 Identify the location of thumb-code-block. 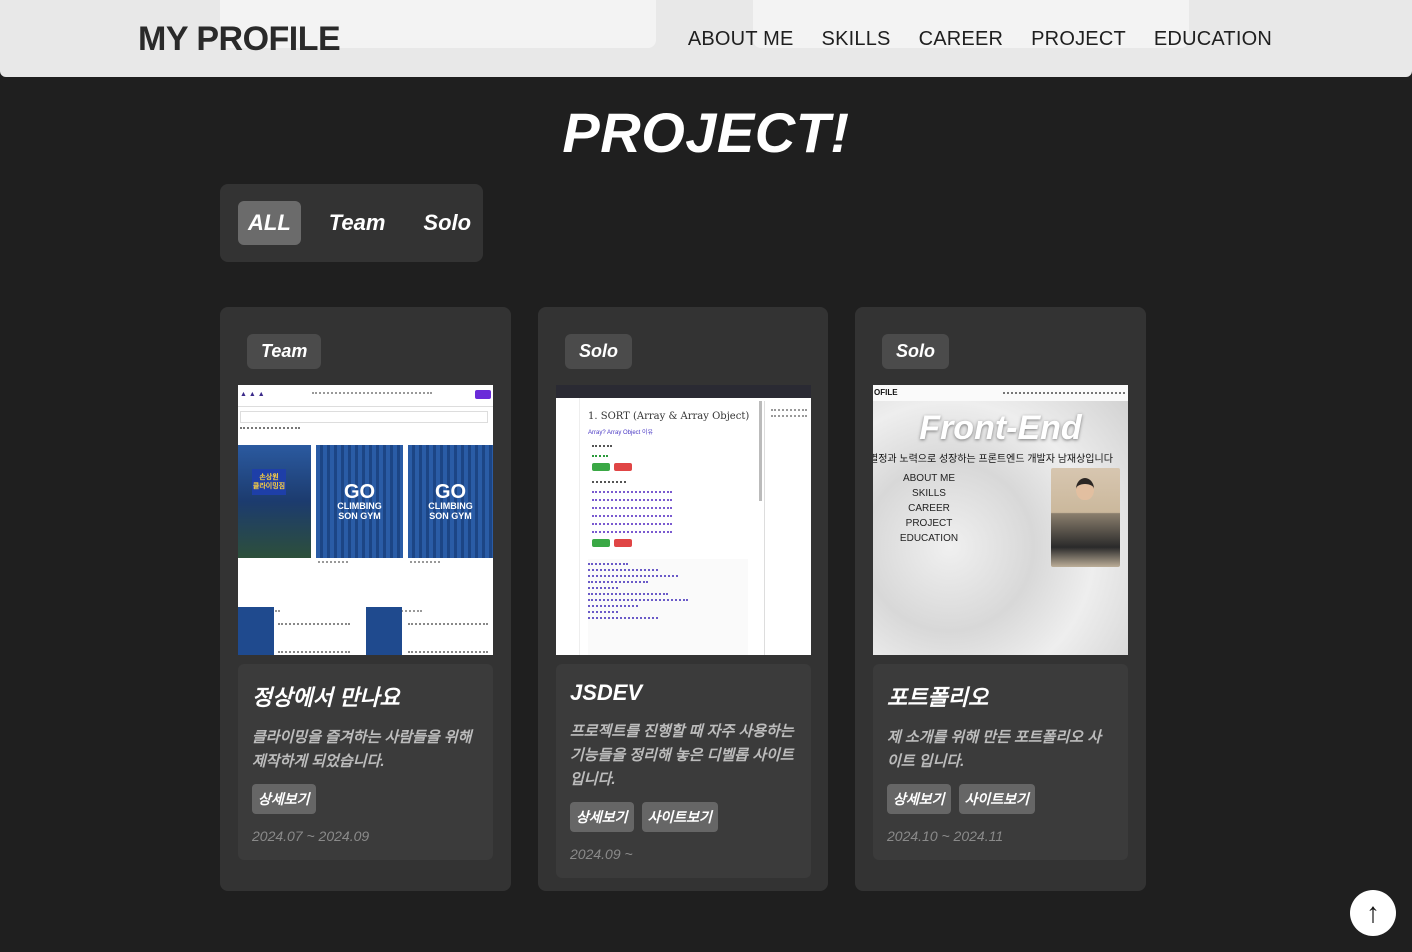
(668, 607).